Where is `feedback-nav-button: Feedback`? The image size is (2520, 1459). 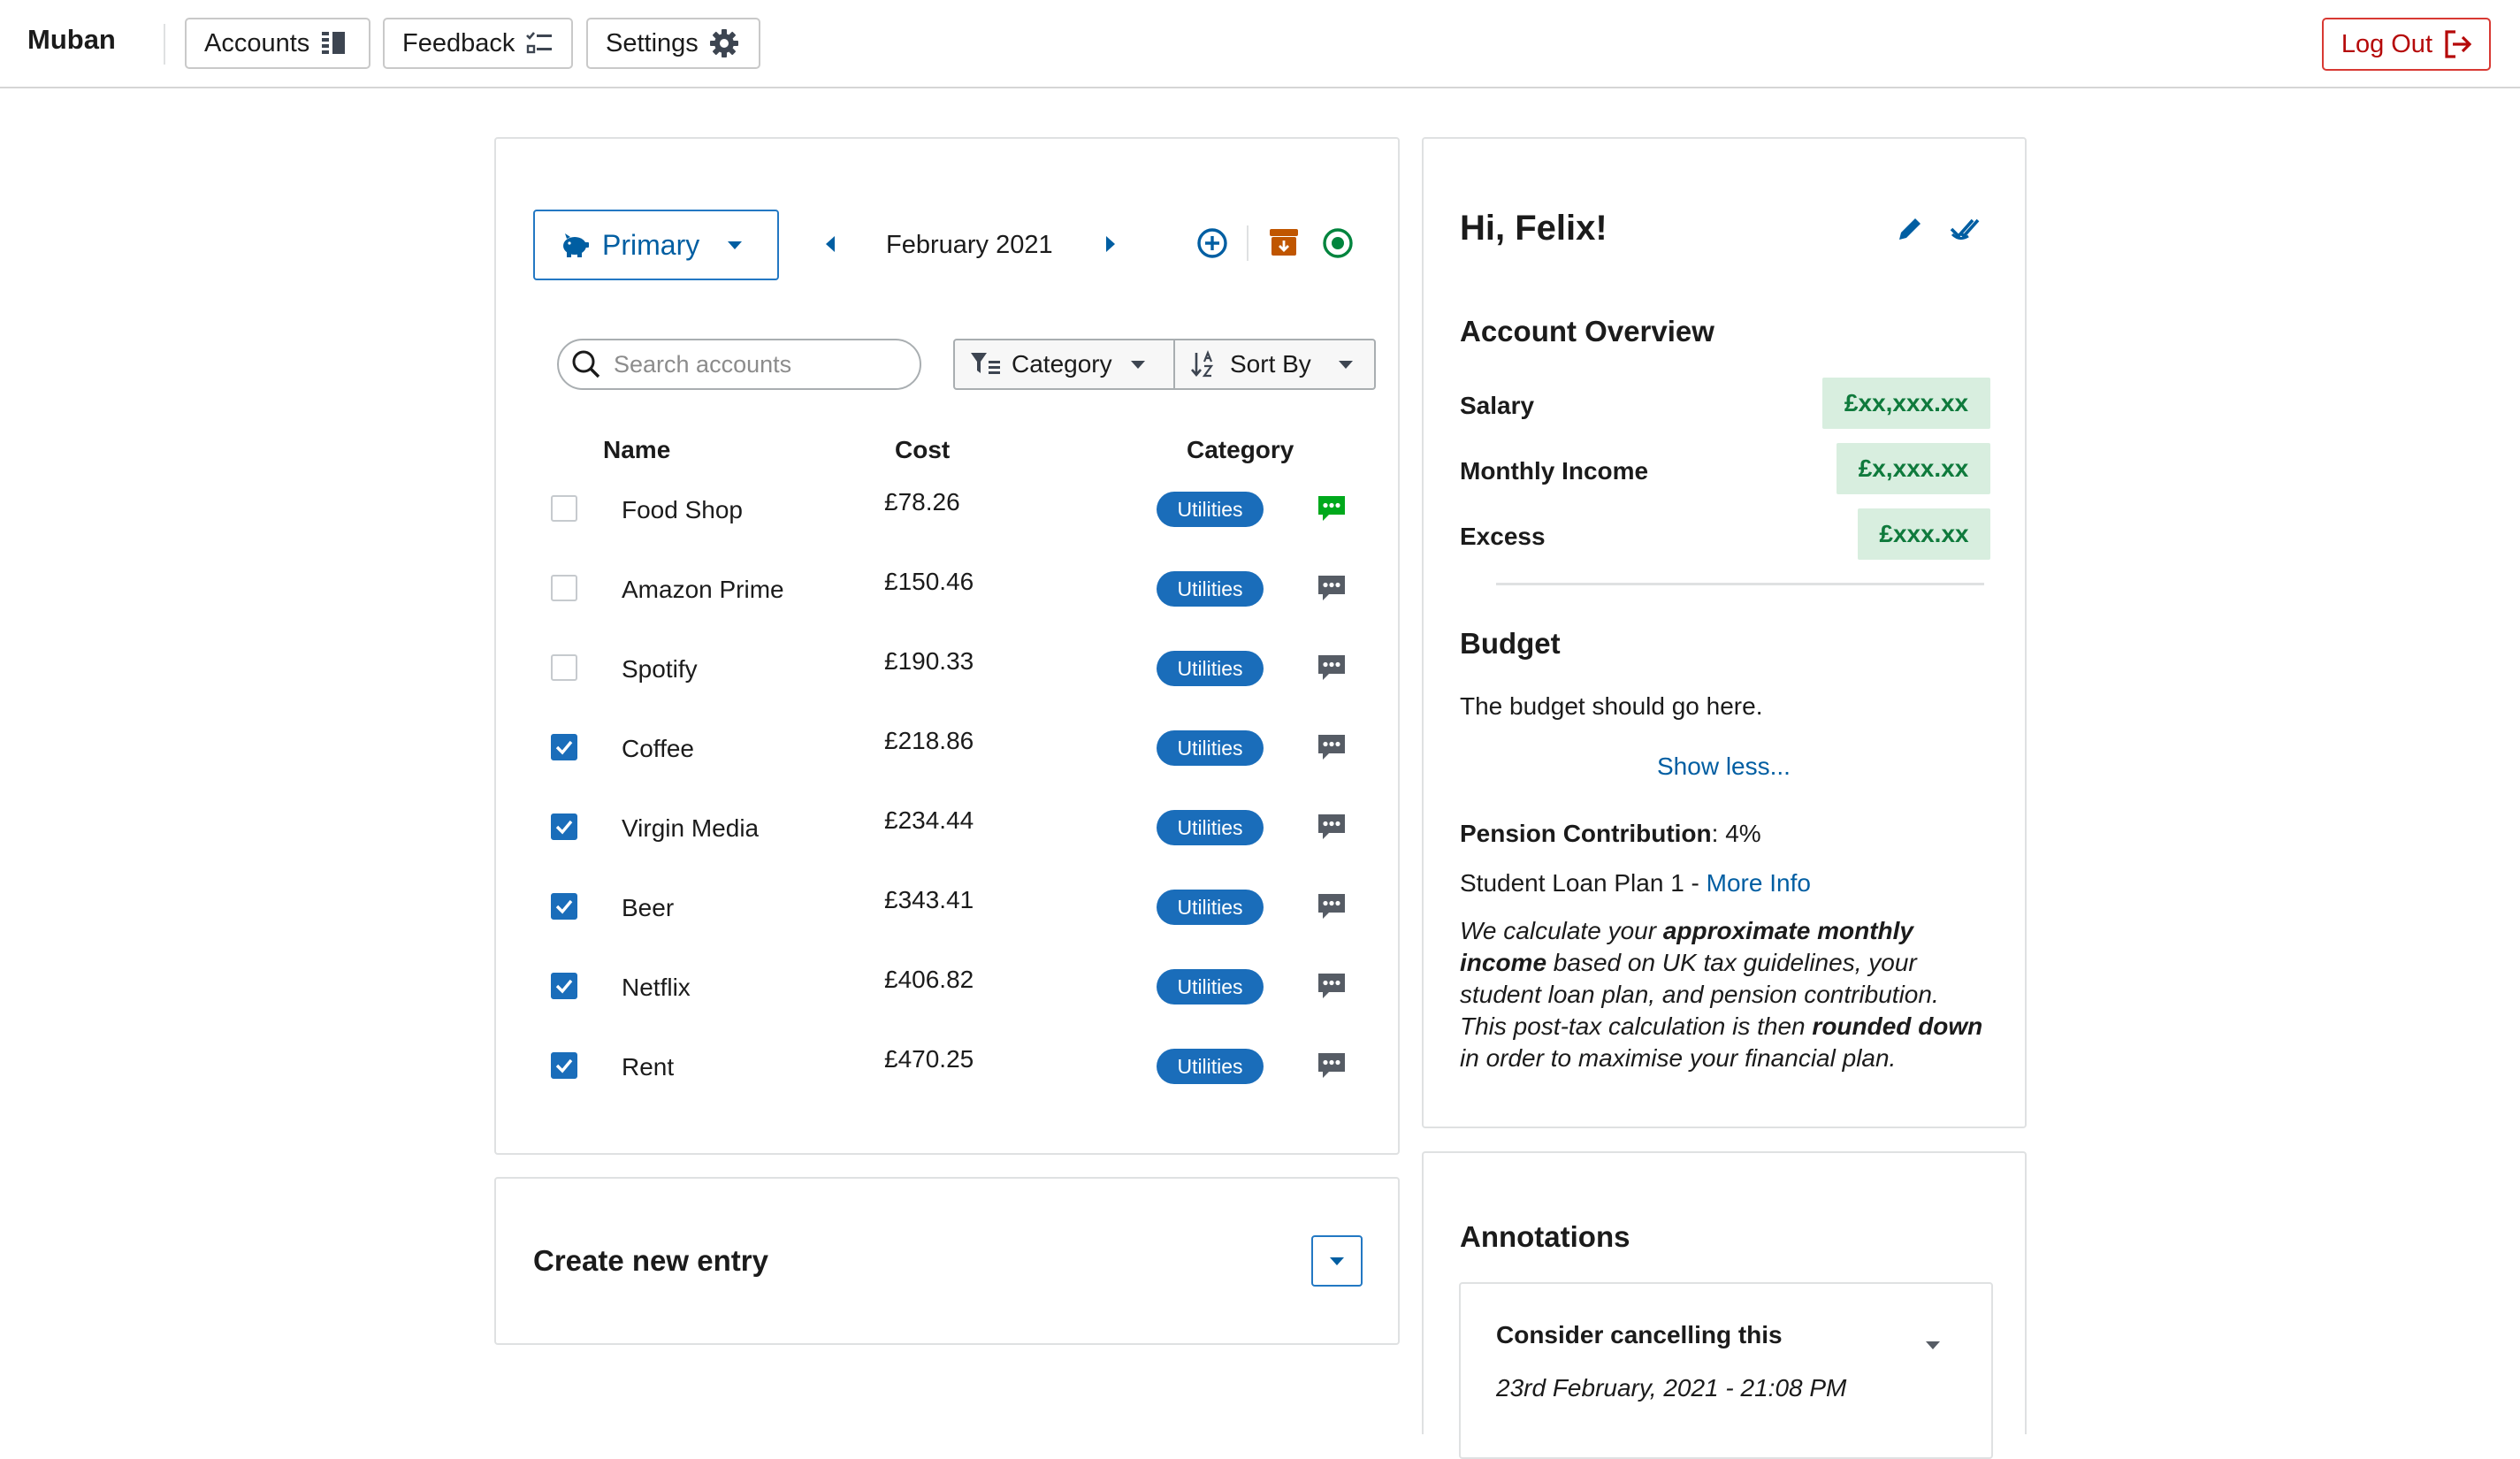 feedback-nav-button: Feedback is located at coordinates (478, 44).